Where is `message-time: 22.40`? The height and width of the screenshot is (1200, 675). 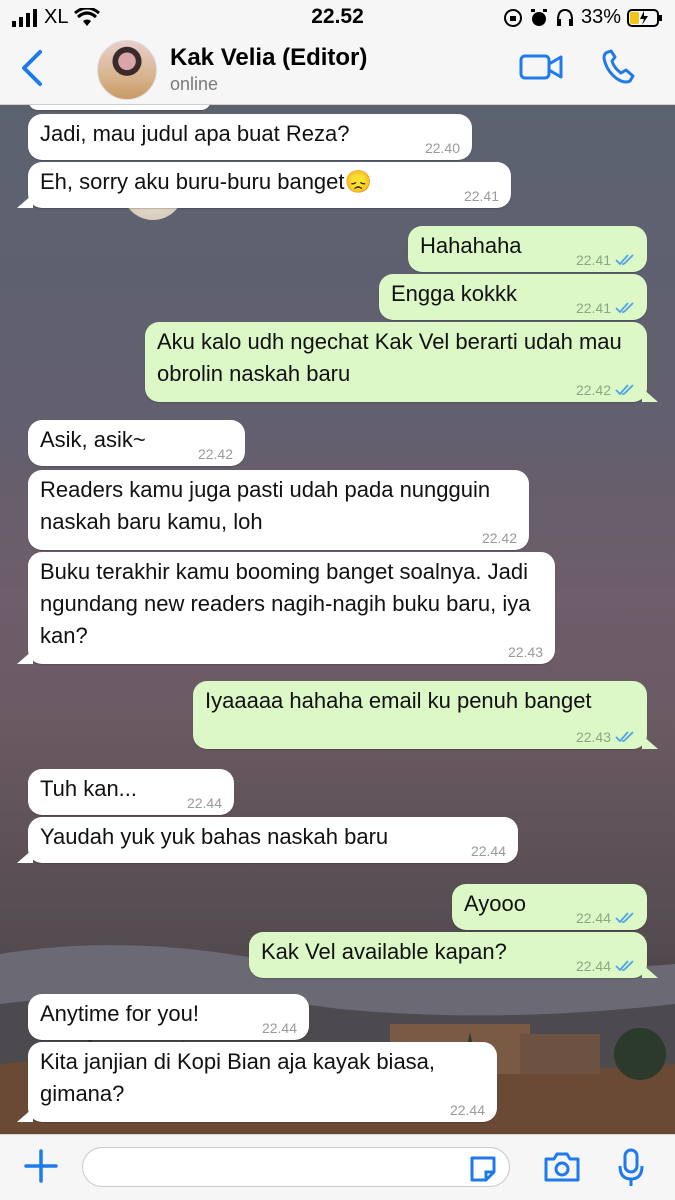
message-time: 22.40 is located at coordinates (442, 148).